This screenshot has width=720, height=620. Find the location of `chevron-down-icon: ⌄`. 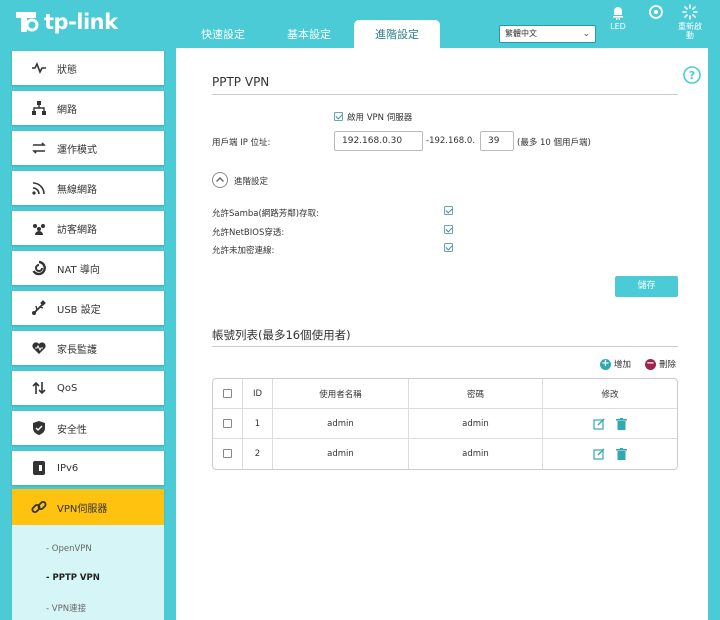

chevron-down-icon: ⌄ is located at coordinates (586, 34).